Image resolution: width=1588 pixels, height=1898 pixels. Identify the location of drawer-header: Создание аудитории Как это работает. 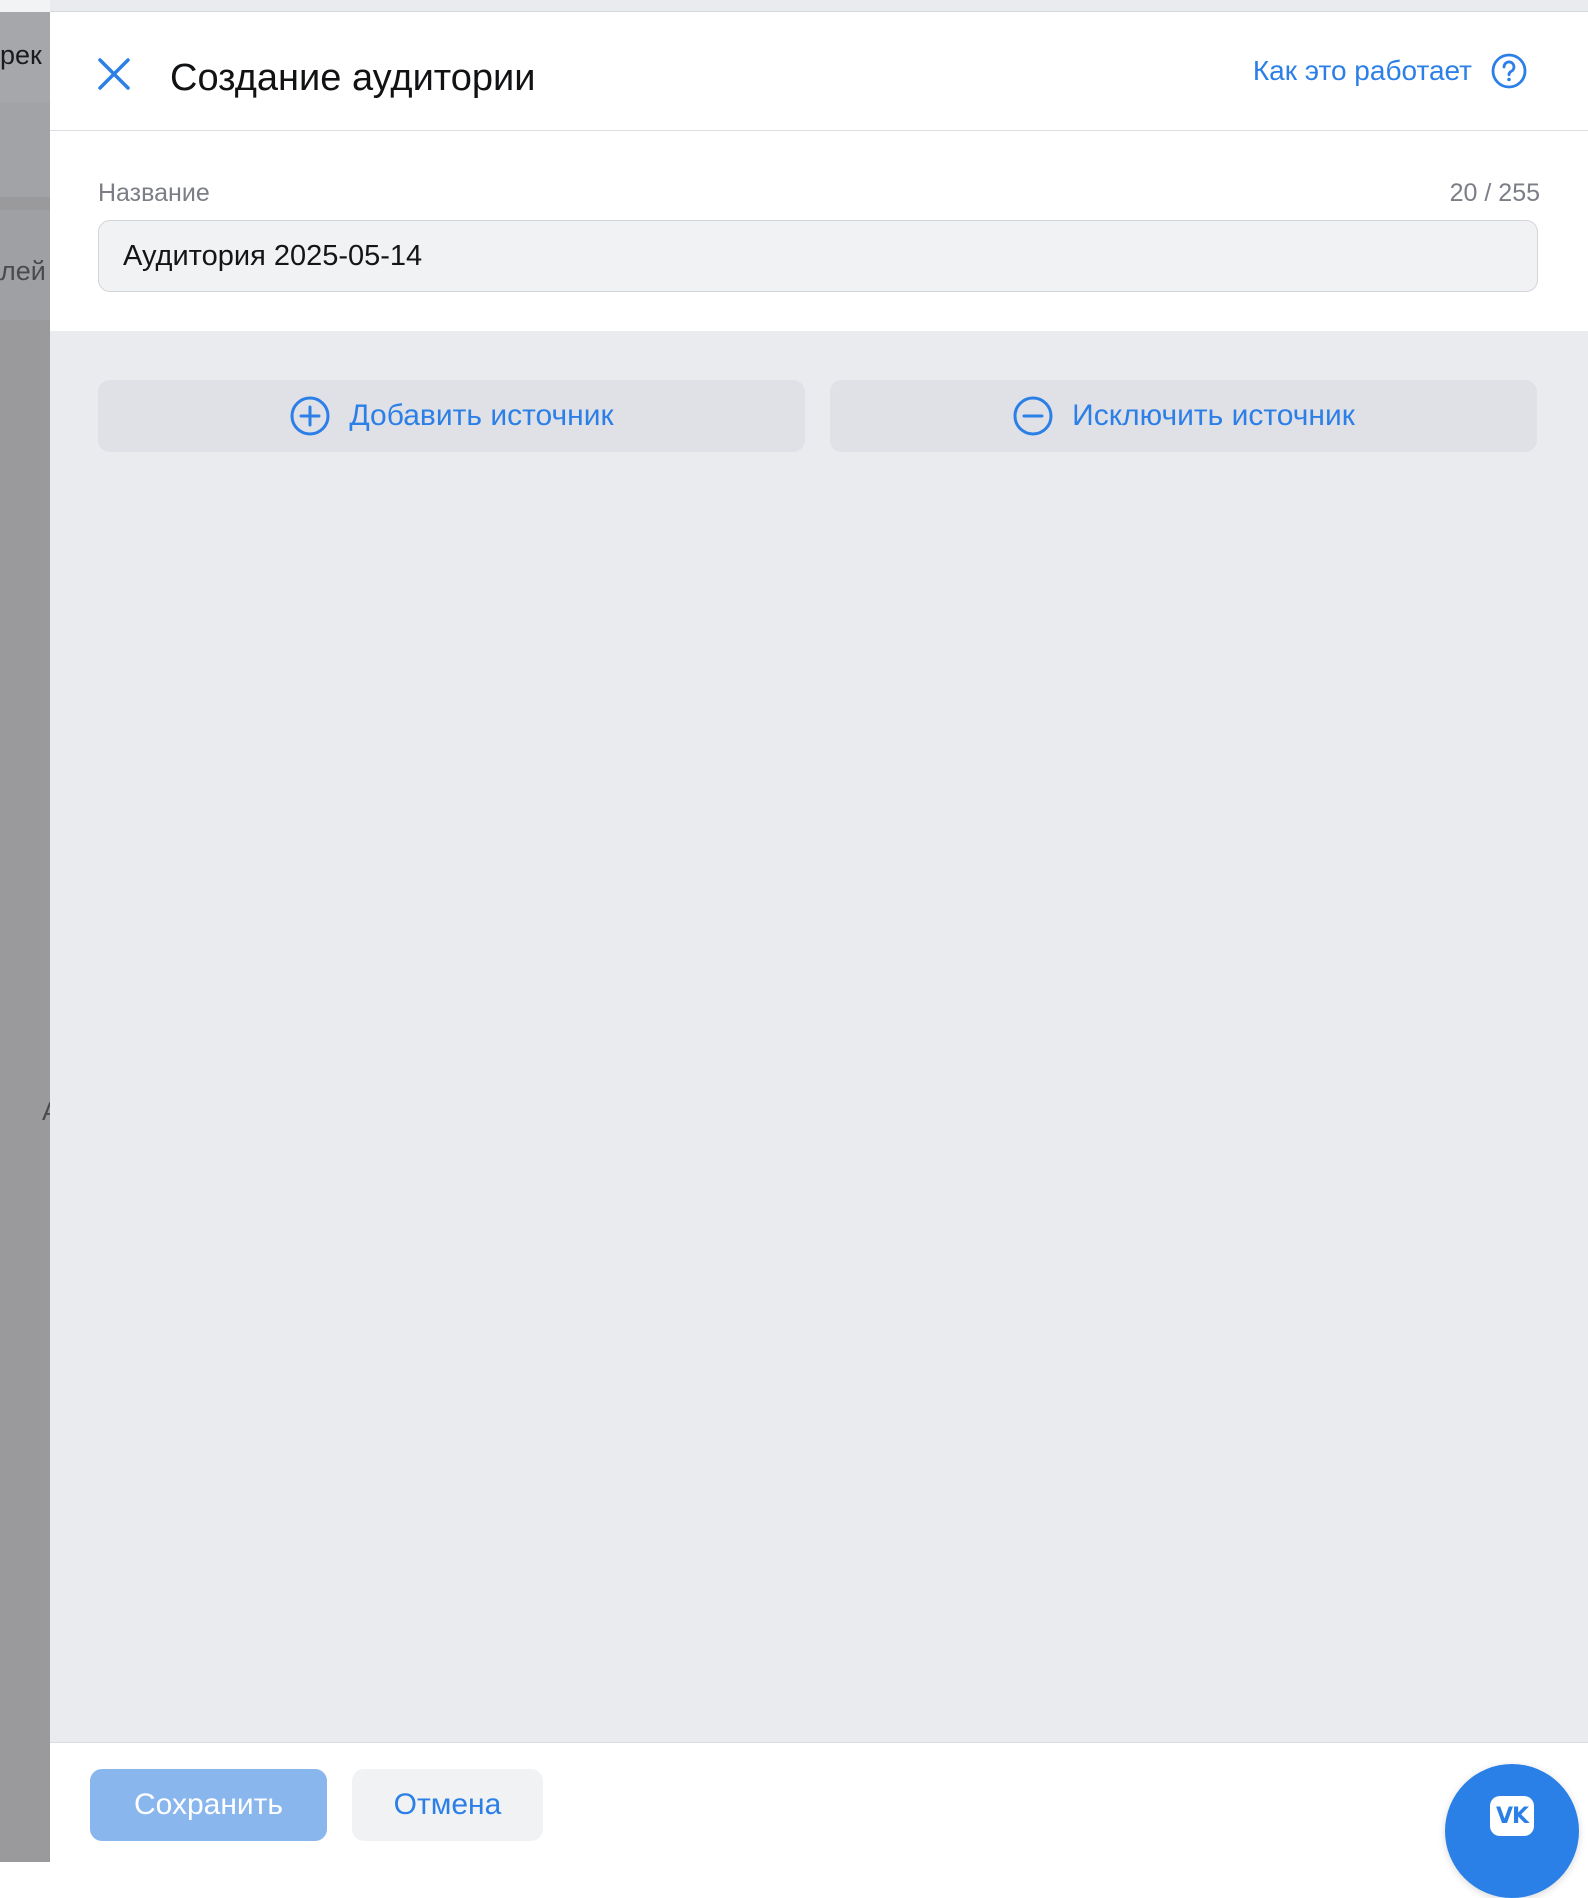
(819, 71).